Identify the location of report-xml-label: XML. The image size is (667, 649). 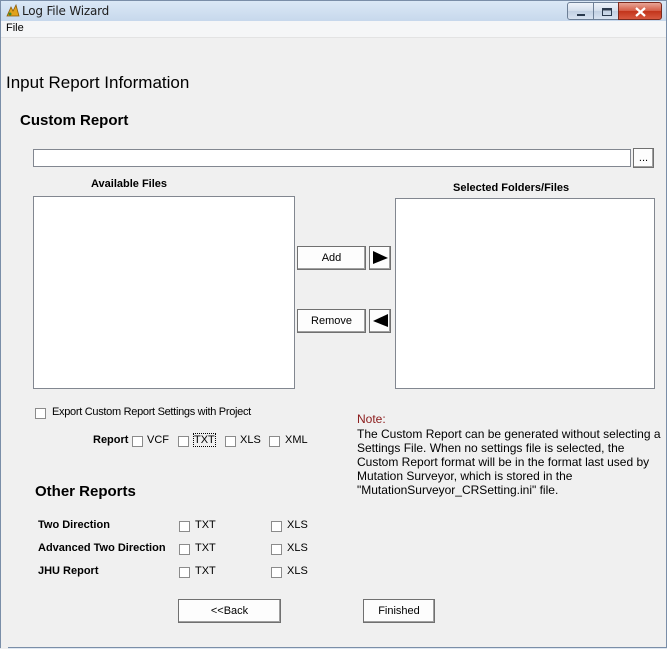
(296, 440).